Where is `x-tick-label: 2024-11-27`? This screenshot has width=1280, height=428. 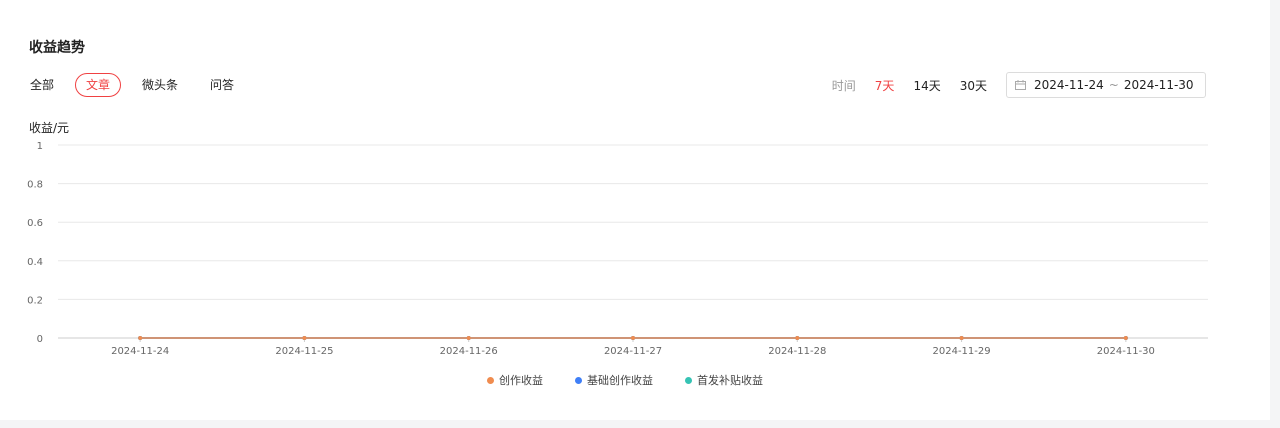
x-tick-label: 2024-11-27 is located at coordinates (633, 351).